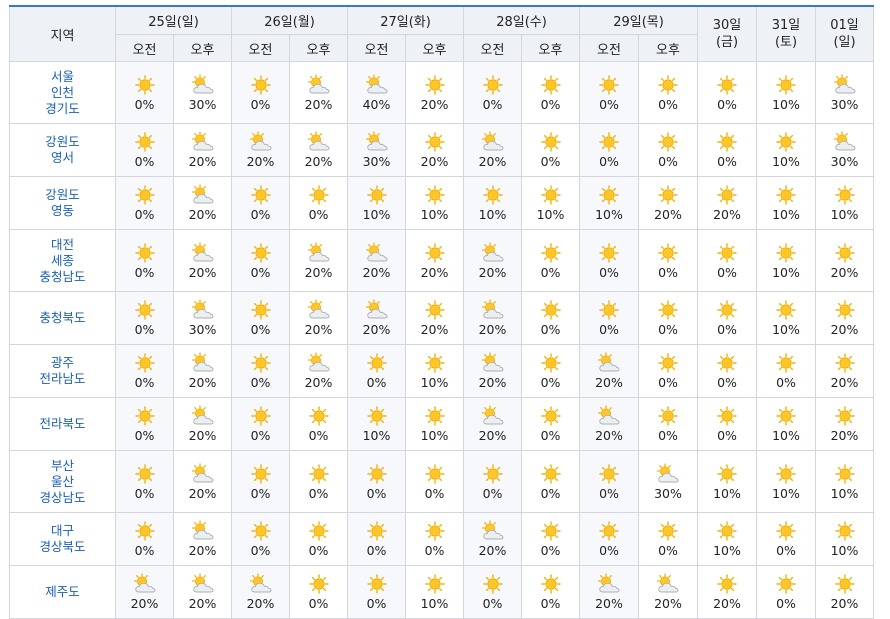 The width and height of the screenshot is (890, 619). I want to click on table-row: 대구 경상북도 0% 20% 0% 0% 0% 0% 20% 0% 0% 0% 10% 0% 10%, so click(441, 539).